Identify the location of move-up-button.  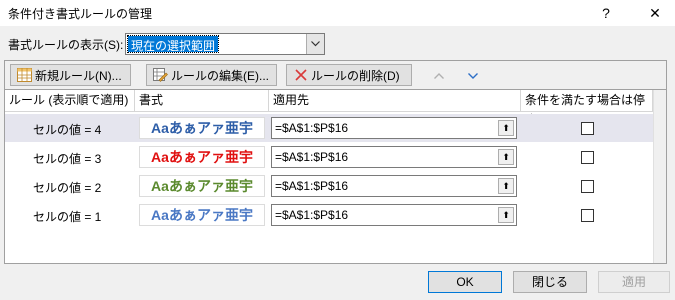
(439, 75).